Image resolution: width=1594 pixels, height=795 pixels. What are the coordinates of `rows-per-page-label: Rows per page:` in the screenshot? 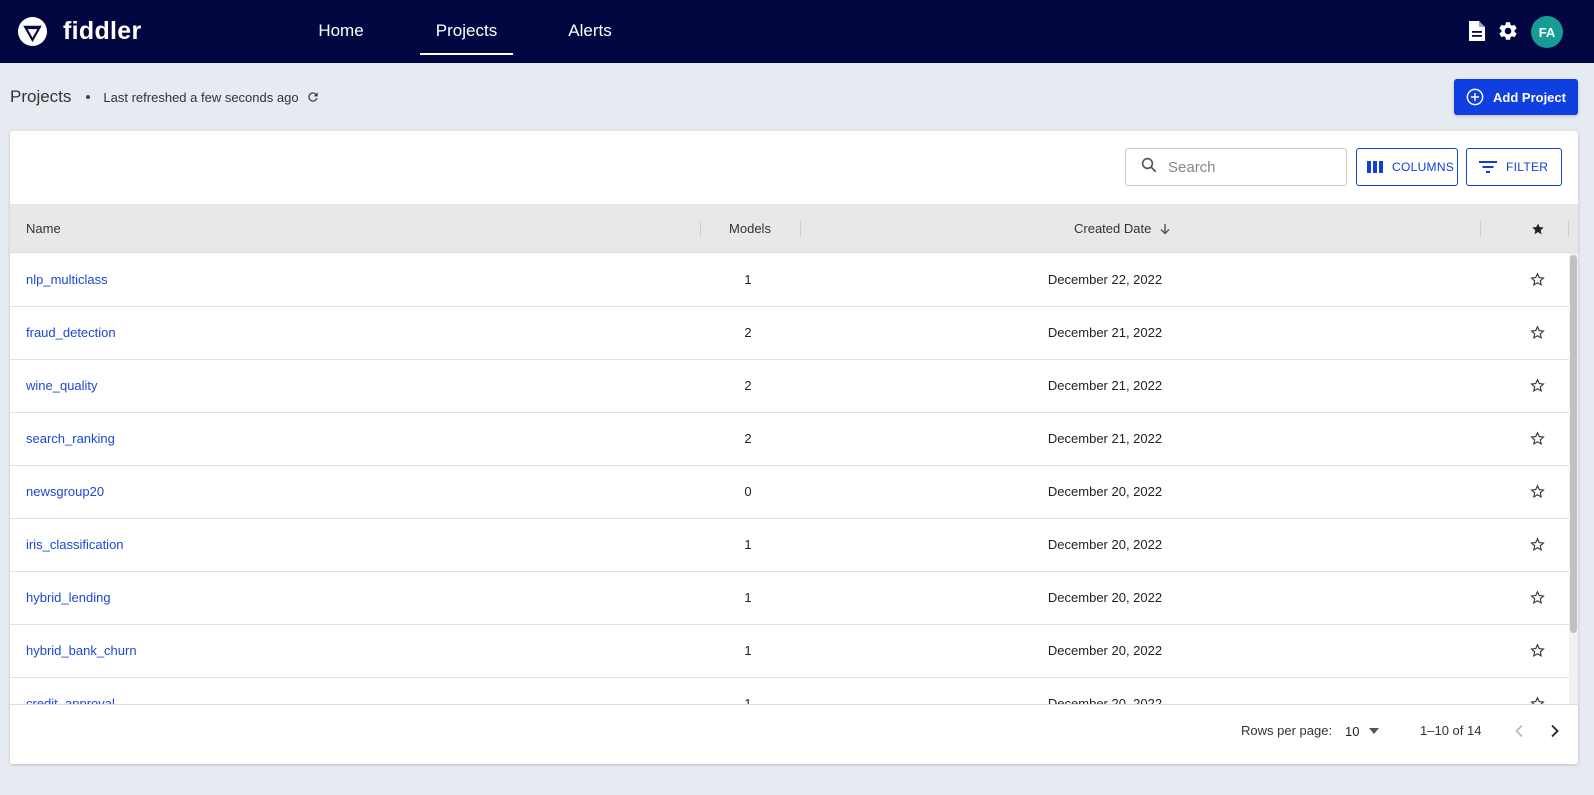 It's located at (1287, 730).